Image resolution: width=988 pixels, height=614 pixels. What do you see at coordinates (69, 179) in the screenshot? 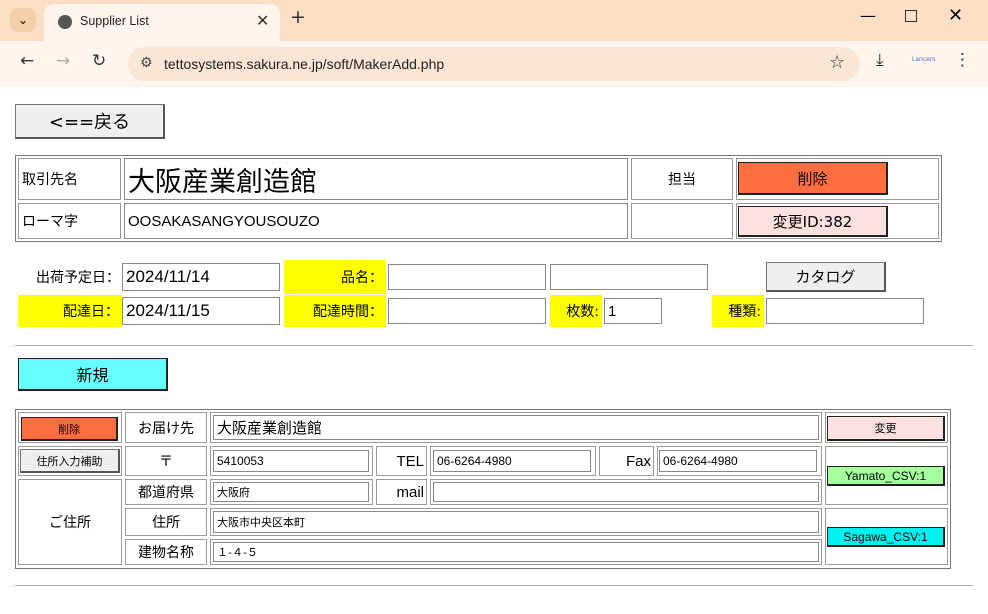
I see `supplier-name-label: 取引先名` at bounding box center [69, 179].